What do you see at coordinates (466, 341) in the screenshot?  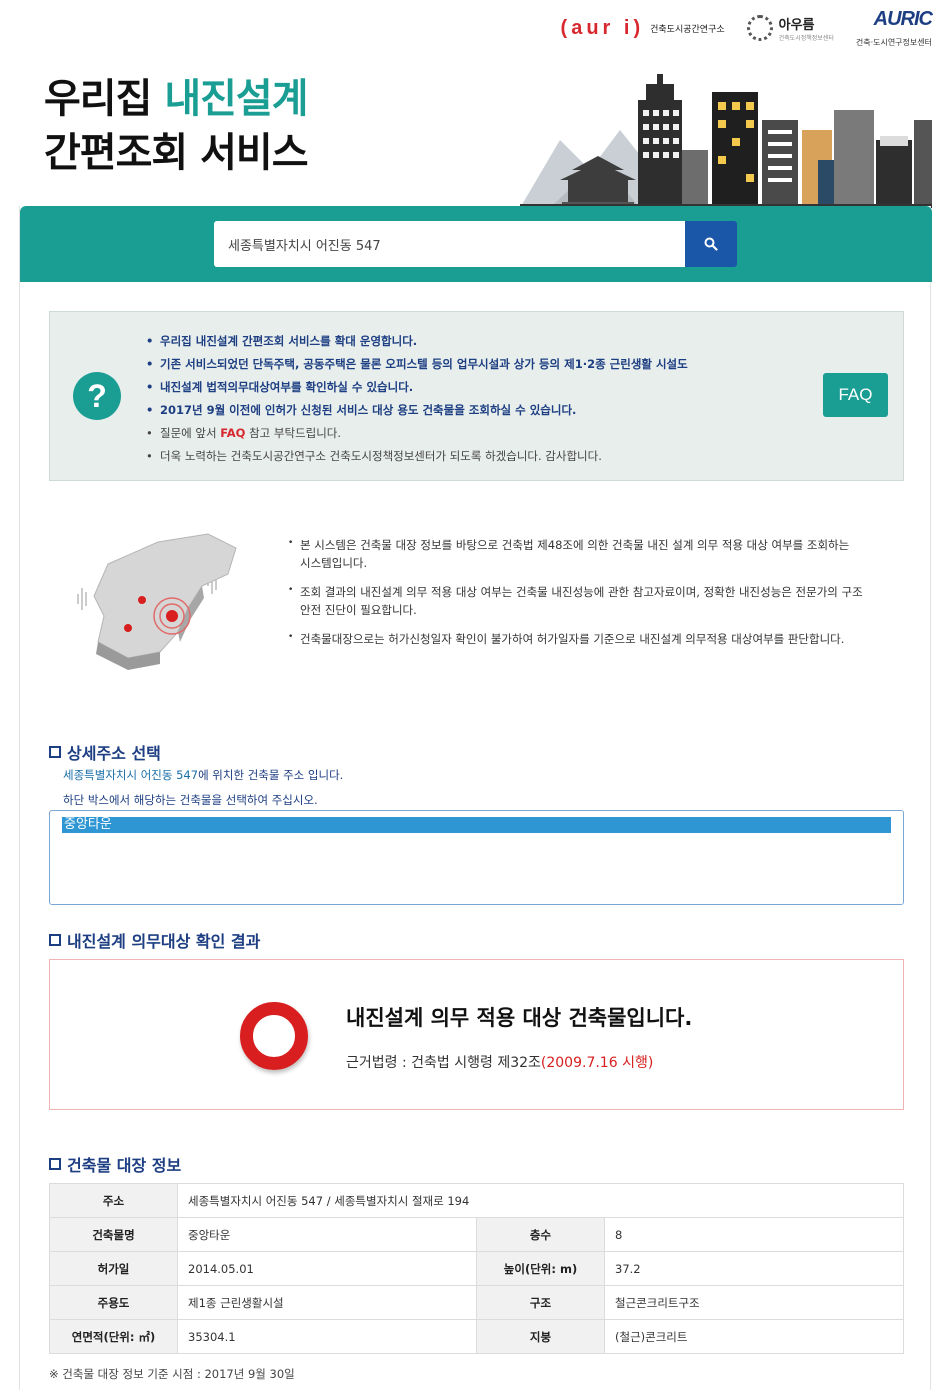 I see `notice-item: 우리집 내진설계 간편조회 서비스를 확대 운영합니다.` at bounding box center [466, 341].